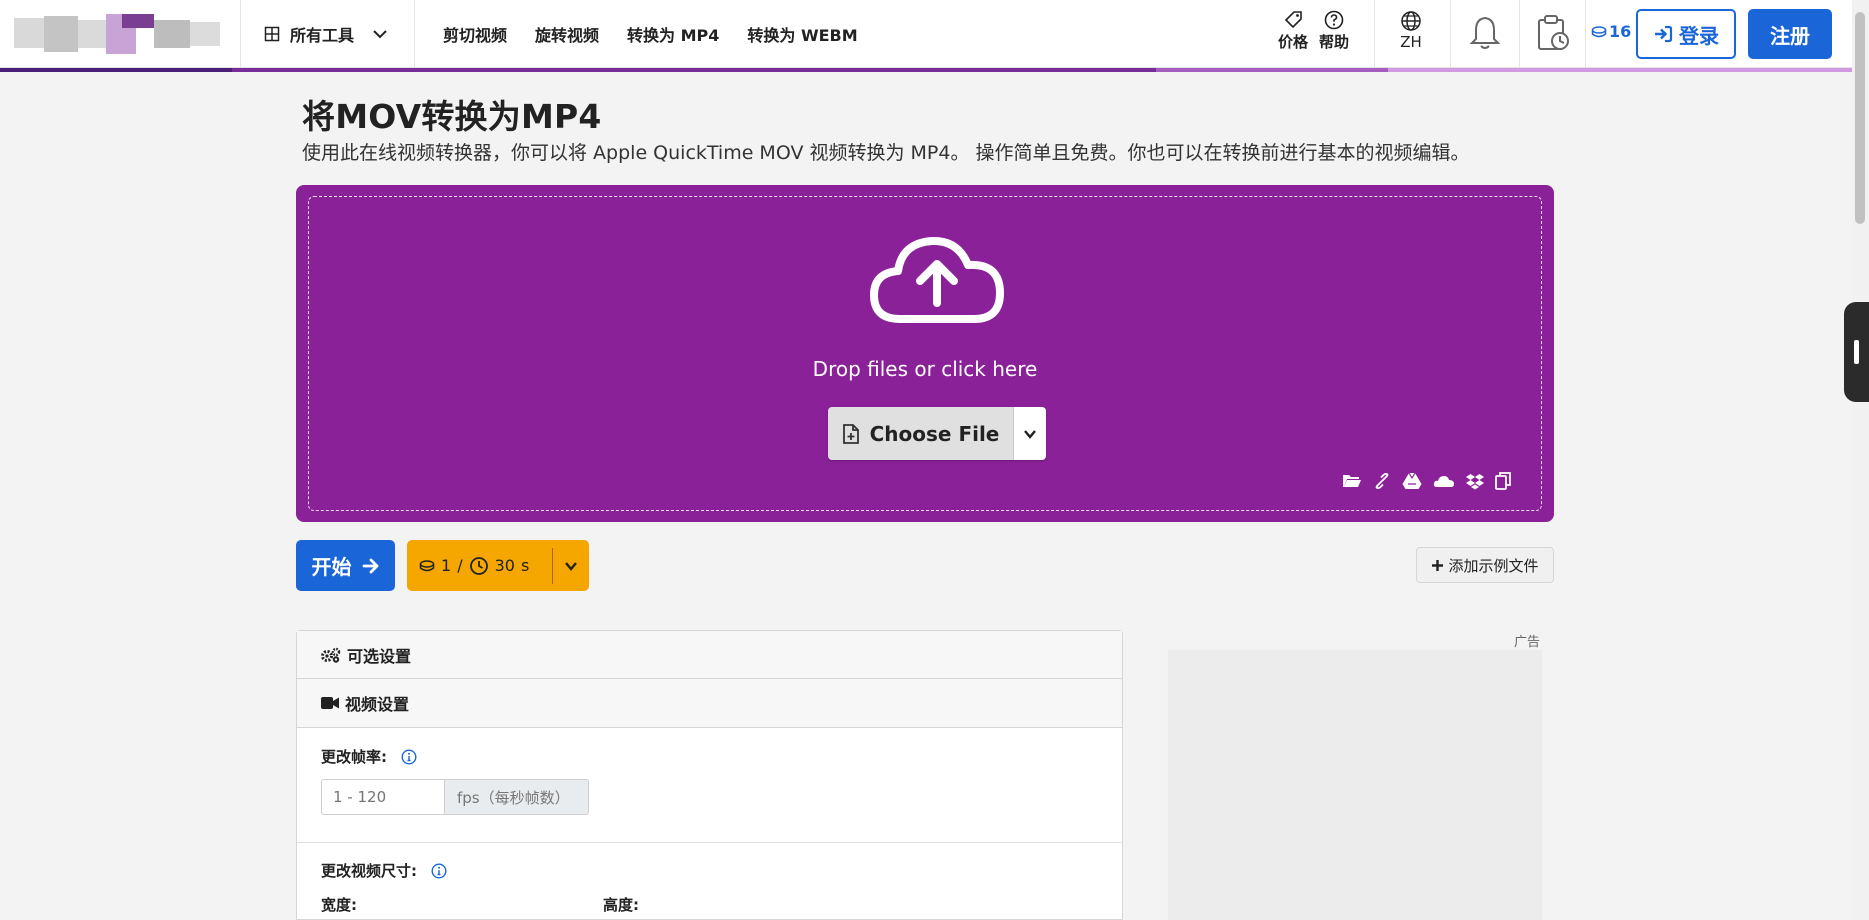 This screenshot has height=920, width=1869. I want to click on quick-nav: 剪切视频 旋转视频 转换为 MP4 转换为 WEBM, so click(650, 34).